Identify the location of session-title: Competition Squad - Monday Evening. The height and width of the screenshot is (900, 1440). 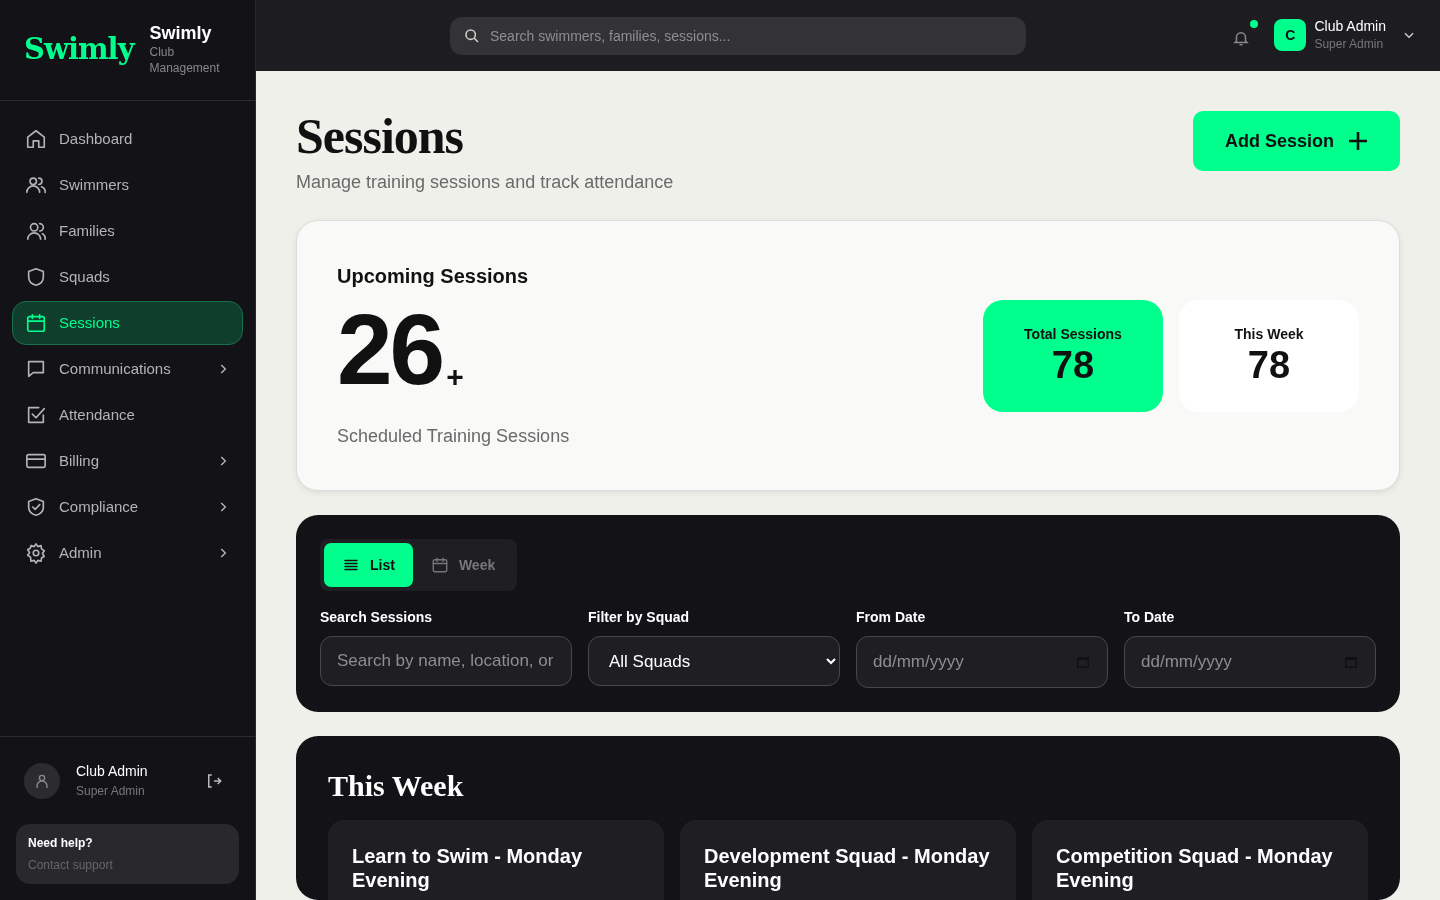
(1195, 868).